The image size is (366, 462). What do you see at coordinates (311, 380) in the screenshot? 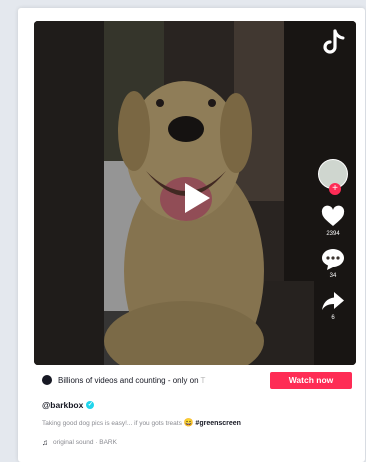
I see `watch-now-button: Watch now` at bounding box center [311, 380].